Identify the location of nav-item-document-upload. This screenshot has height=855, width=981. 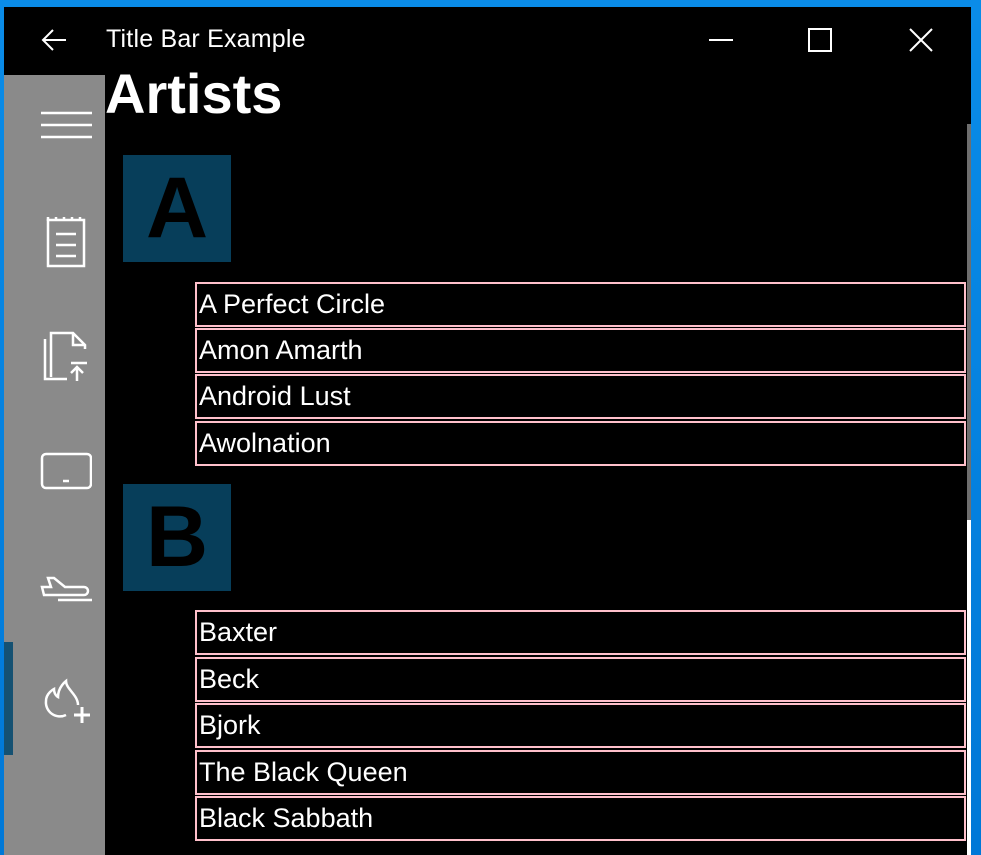
(62, 355).